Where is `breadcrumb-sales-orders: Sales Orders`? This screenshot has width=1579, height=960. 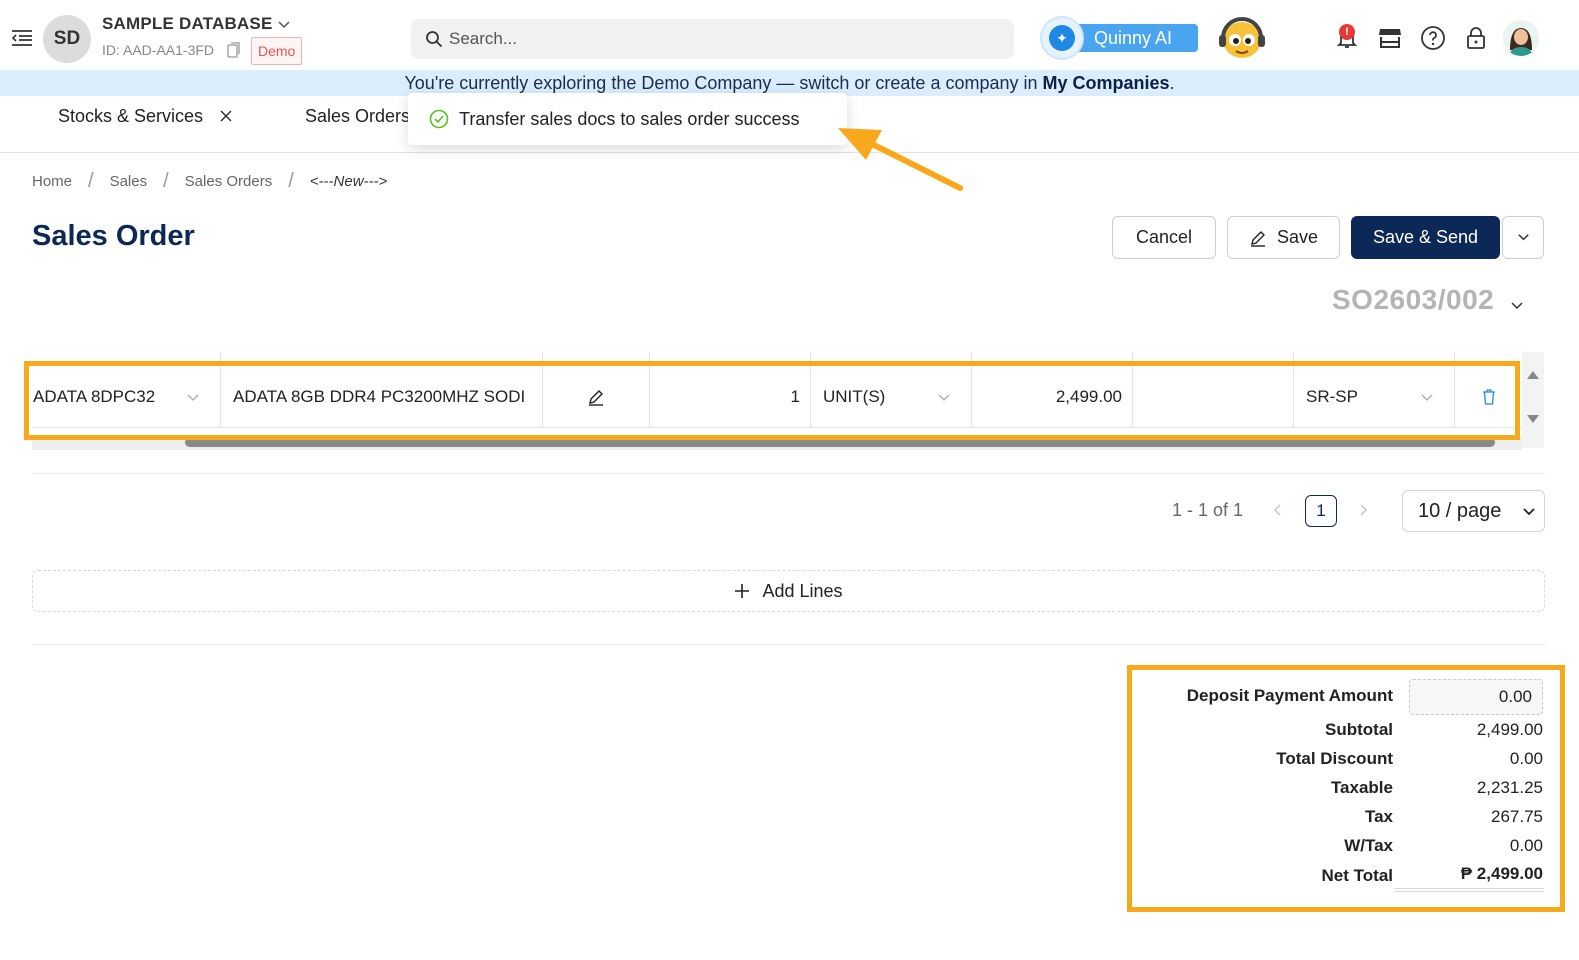 breadcrumb-sales-orders: Sales Orders is located at coordinates (229, 181).